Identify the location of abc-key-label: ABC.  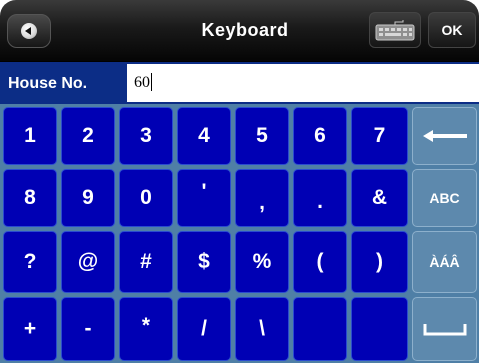
(444, 198).